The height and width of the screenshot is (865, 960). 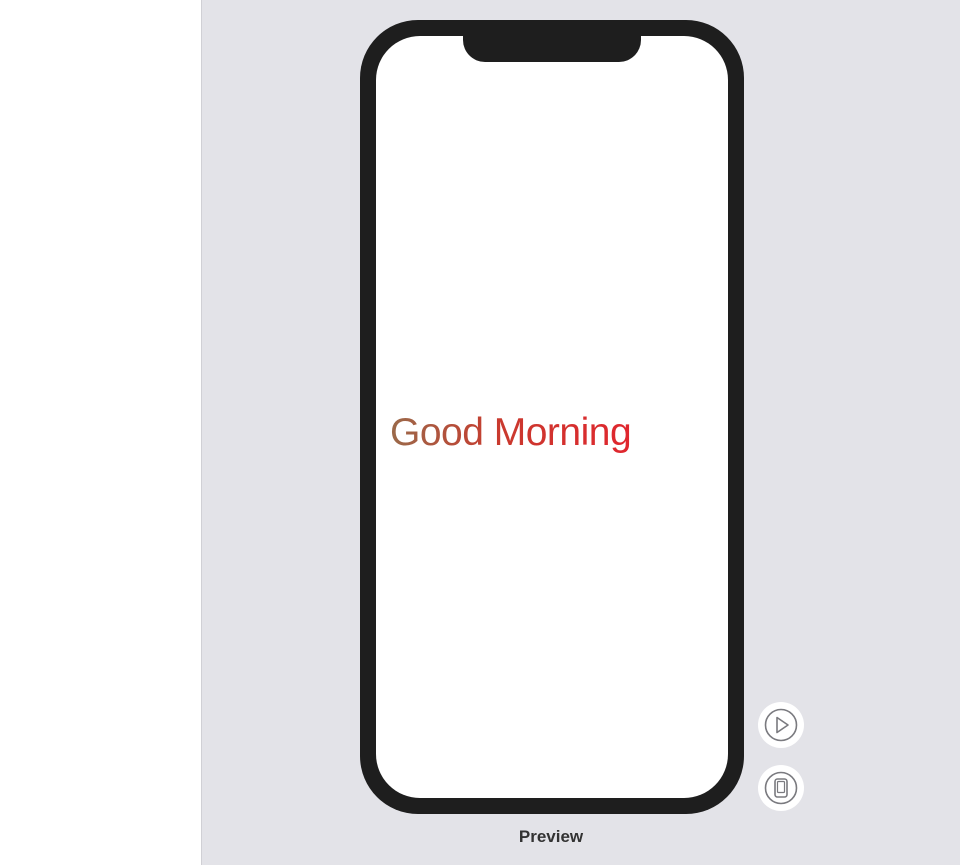 I want to click on device-icon, so click(x=781, y=788).